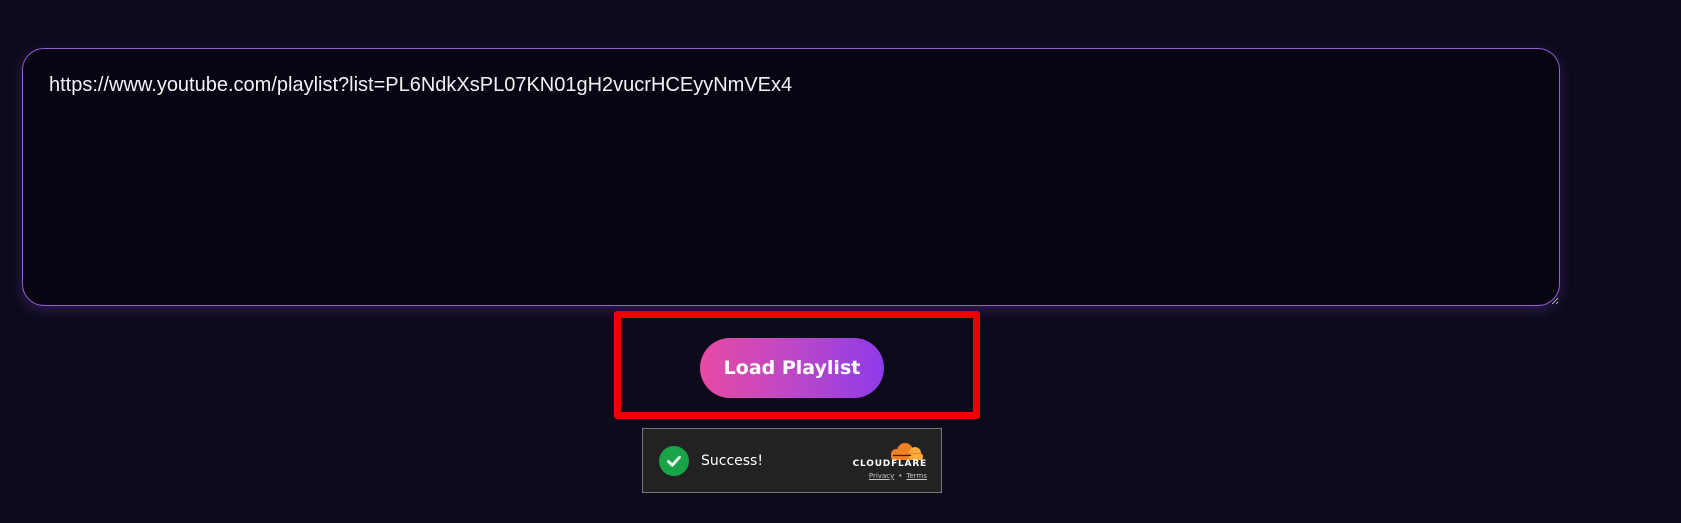  I want to click on cloudflare-turnstile-widget: Success! CLOUDFLARE Privacy • Terms, so click(792, 460).